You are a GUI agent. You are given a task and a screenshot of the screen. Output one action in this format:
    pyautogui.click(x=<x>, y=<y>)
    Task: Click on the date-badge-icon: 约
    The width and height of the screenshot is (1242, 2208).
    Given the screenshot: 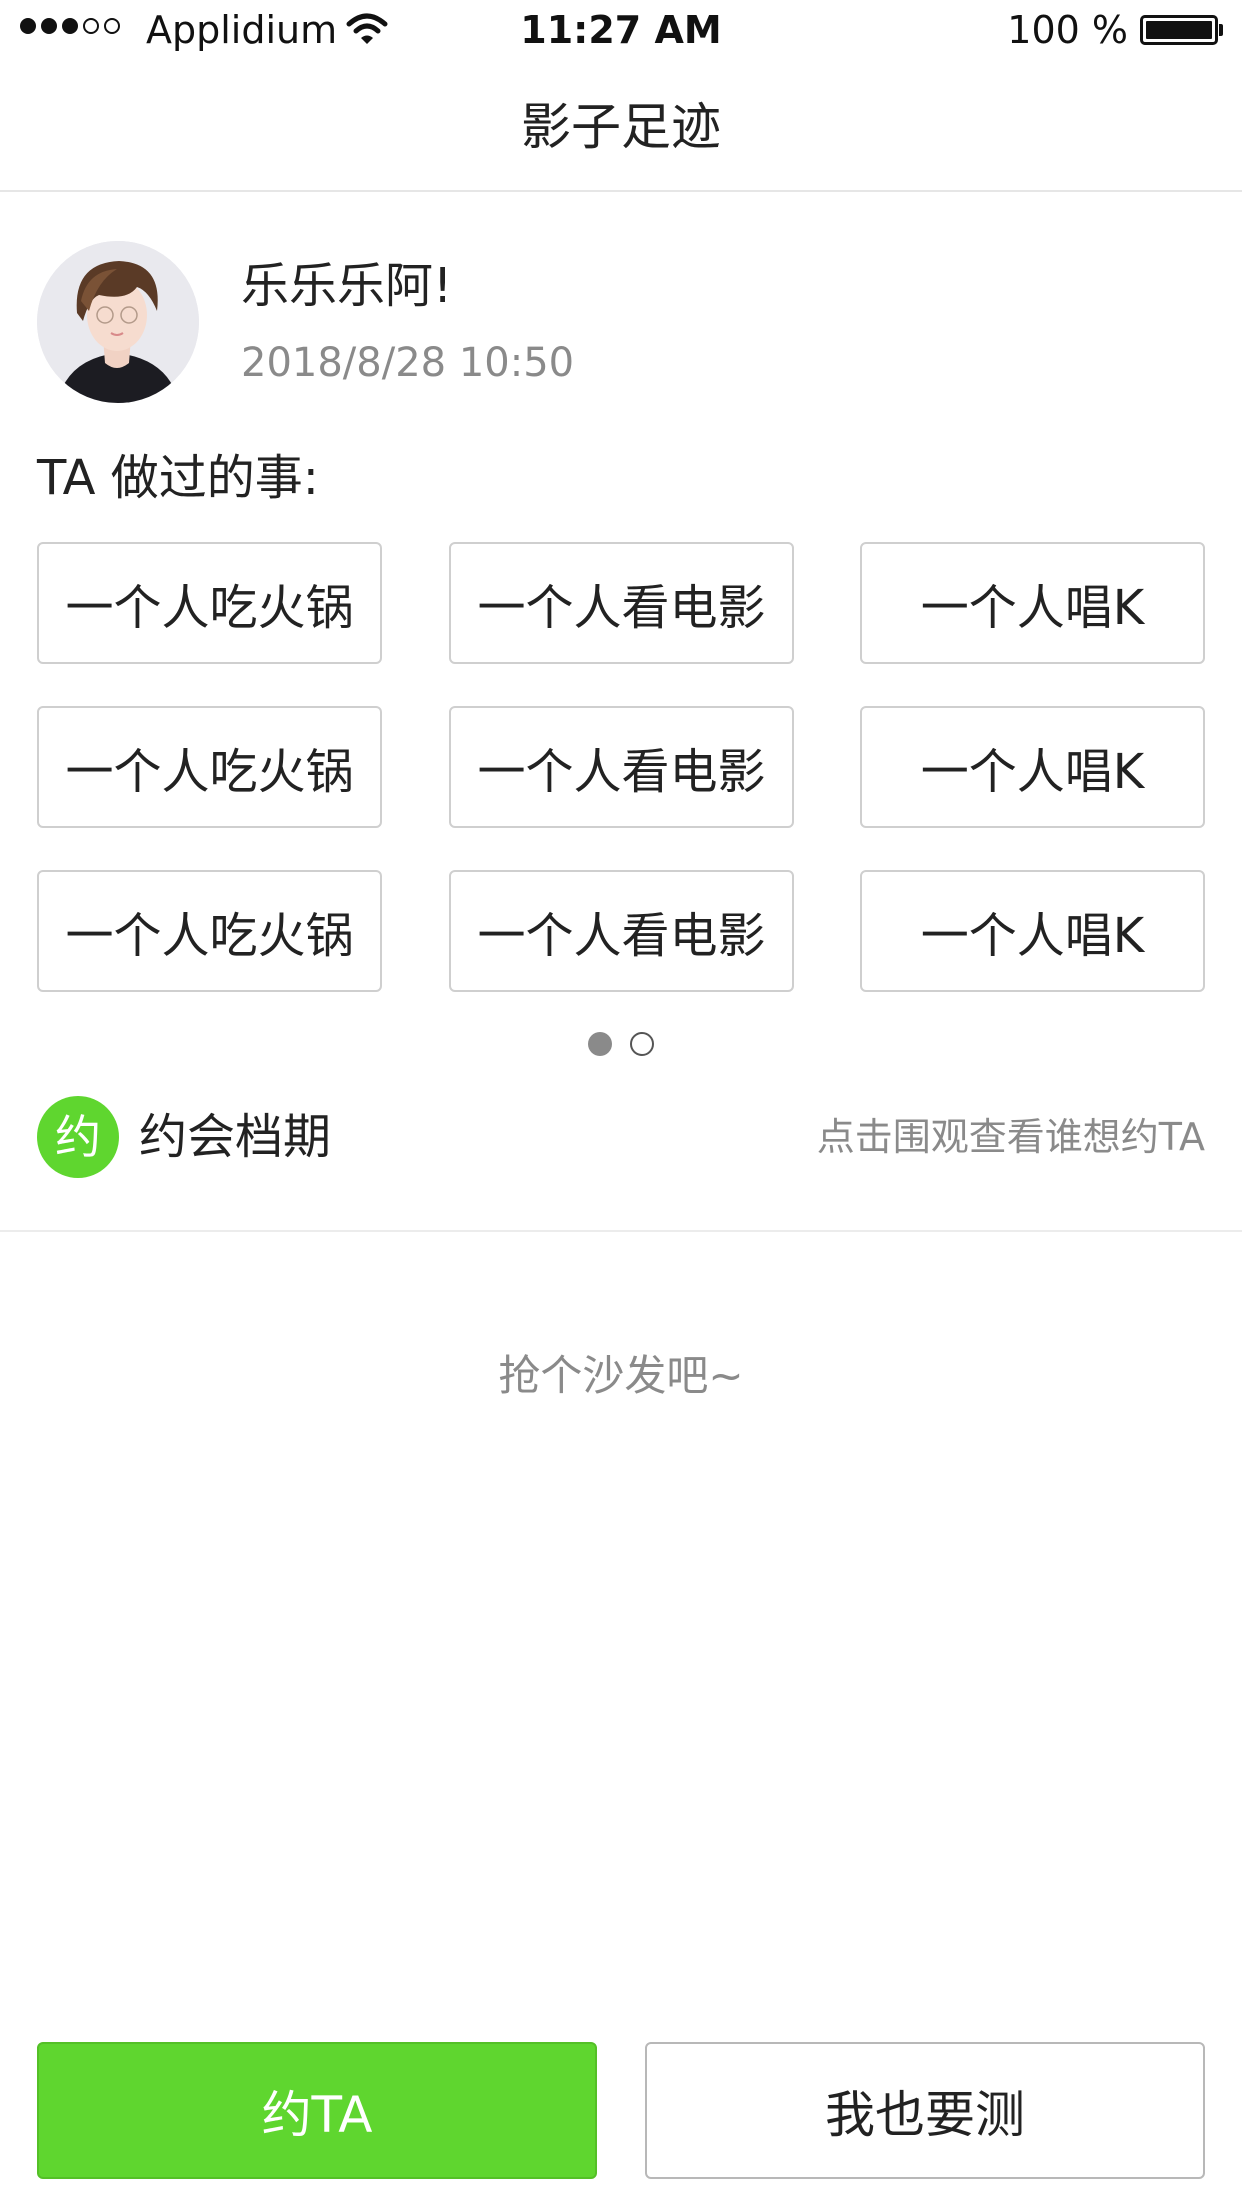 What is the action you would take?
    pyautogui.click(x=78, y=1137)
    